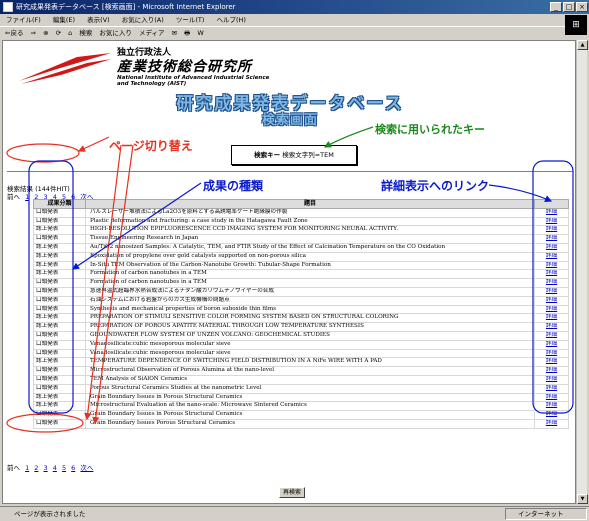 The image size is (589, 521). What do you see at coordinates (85, 33) in the screenshot?
I see `search-button: 検索` at bounding box center [85, 33].